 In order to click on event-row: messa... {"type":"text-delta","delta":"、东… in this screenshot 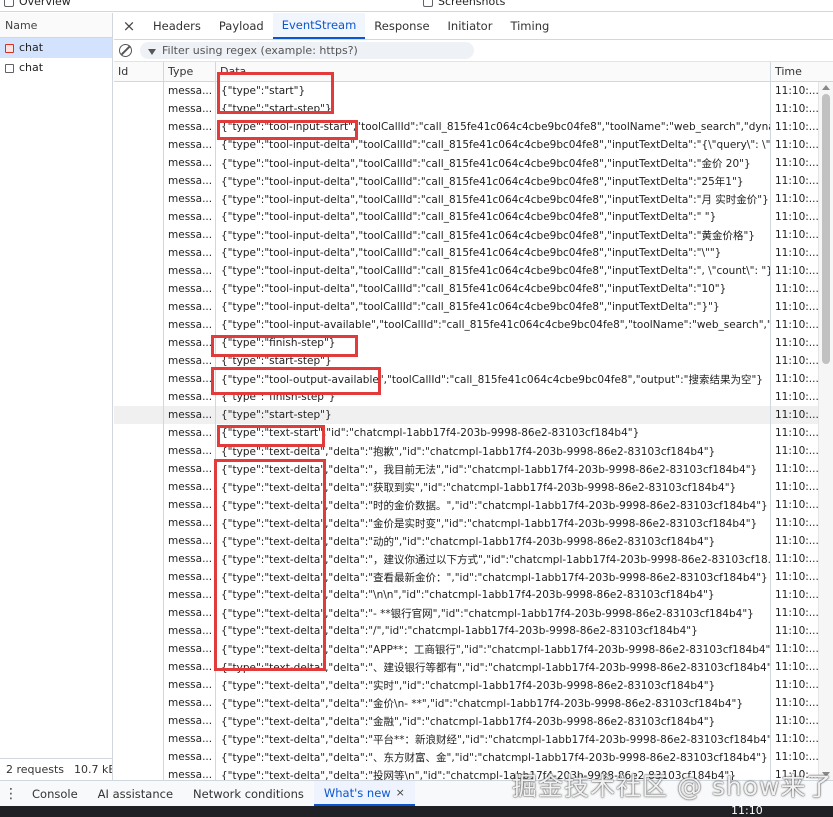, I will do `click(473, 757)`.